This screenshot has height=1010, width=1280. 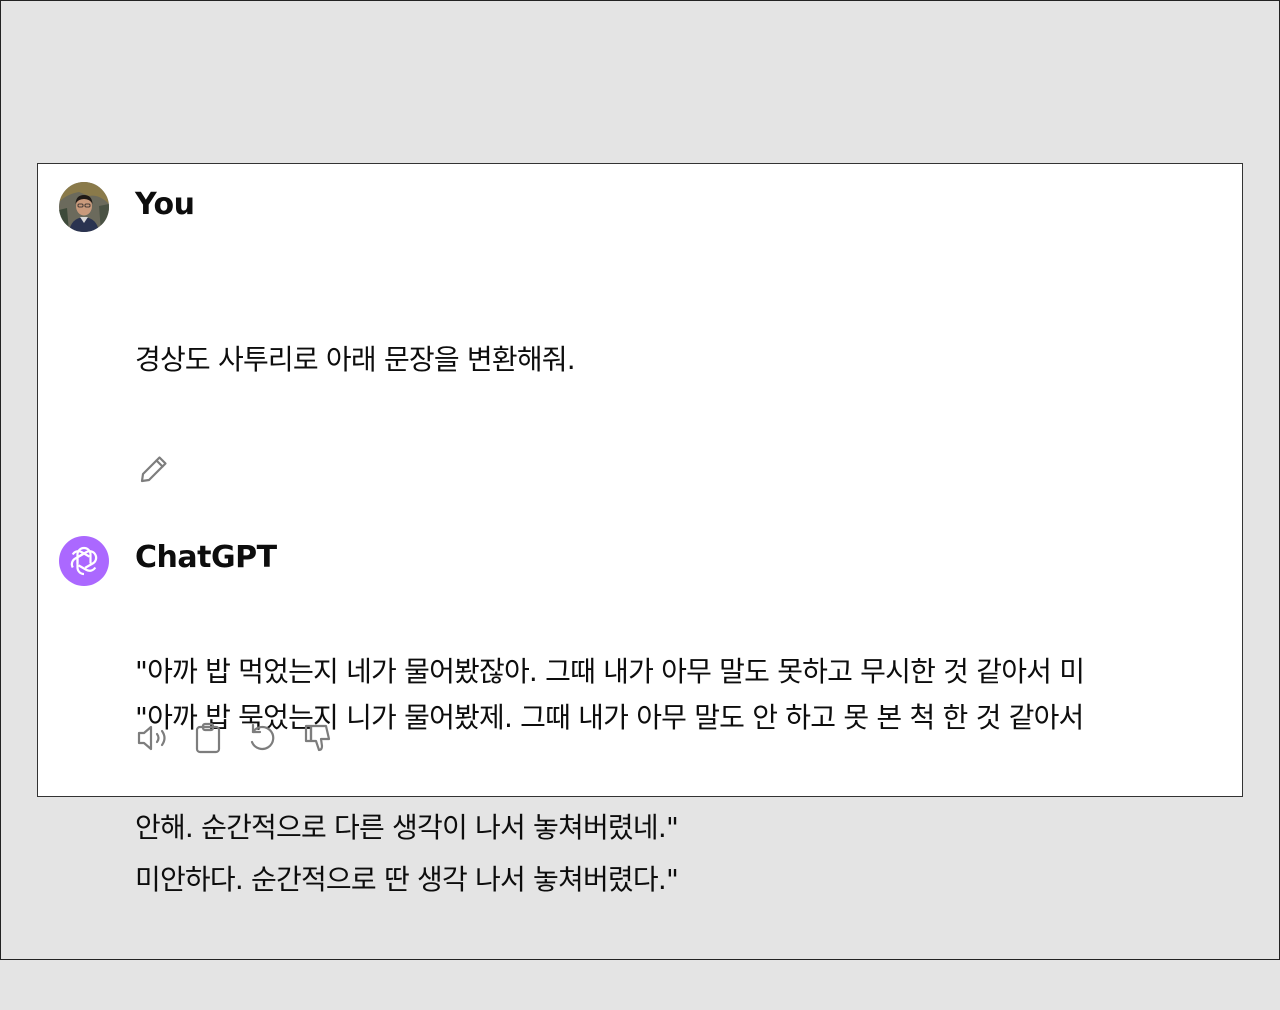 I want to click on copy-button, so click(x=208, y=738).